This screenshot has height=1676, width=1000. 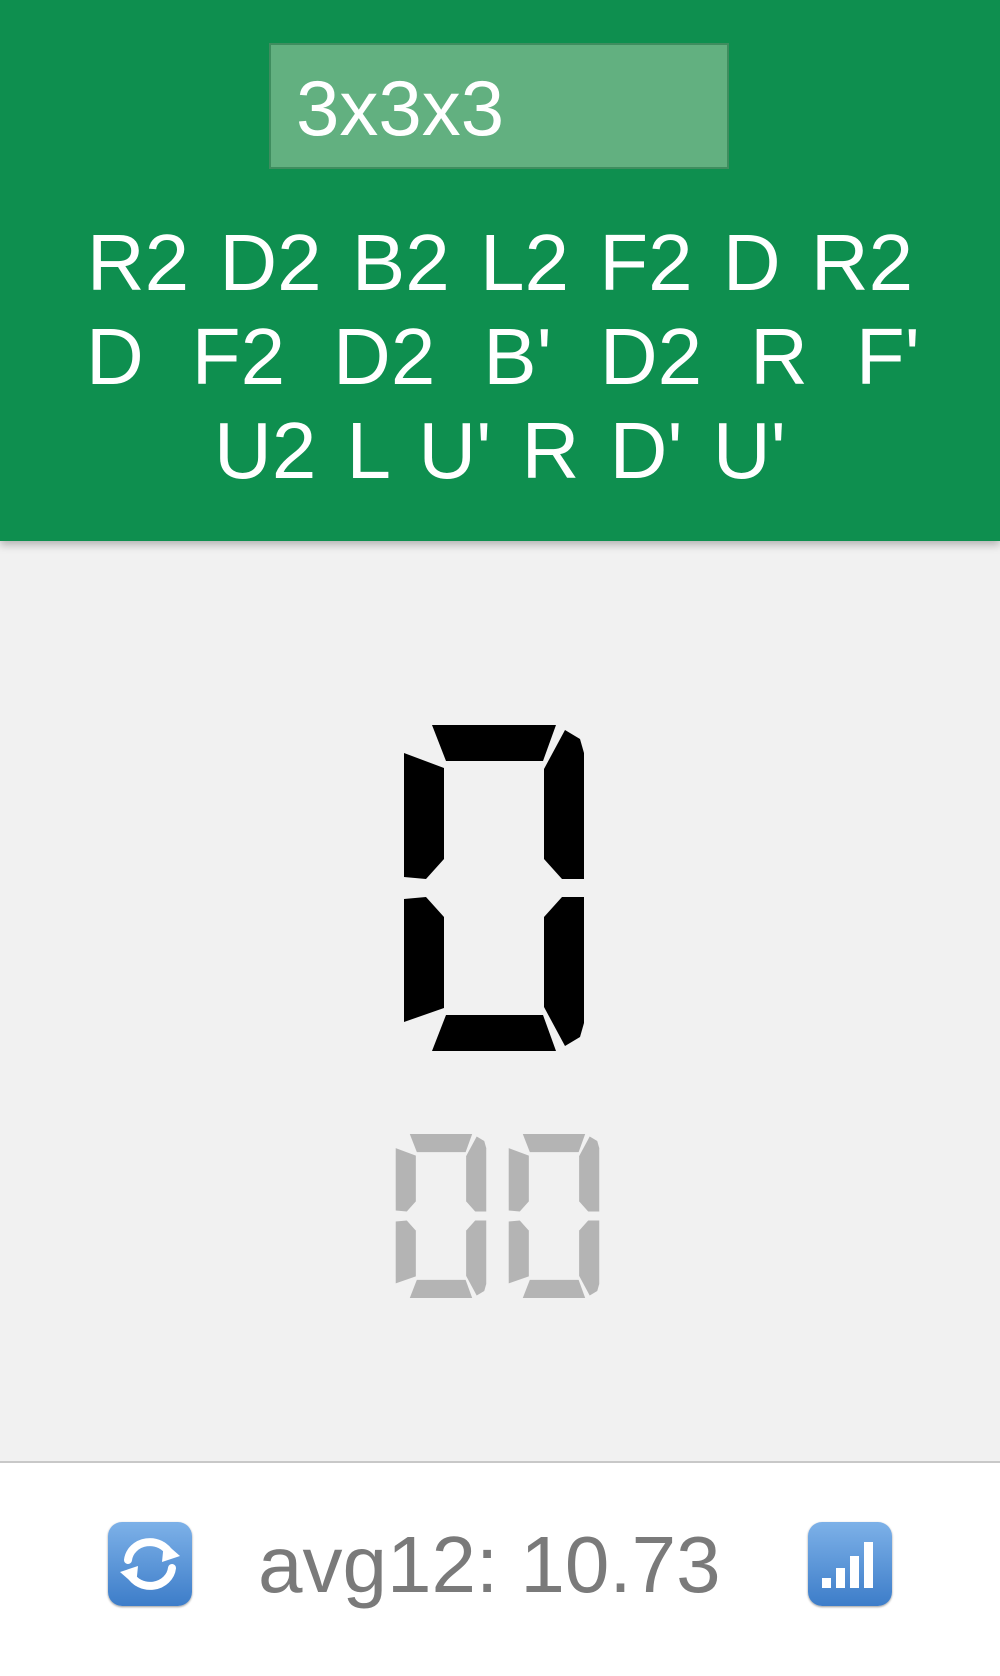 I want to click on refresh-button, so click(x=150, y=1564).